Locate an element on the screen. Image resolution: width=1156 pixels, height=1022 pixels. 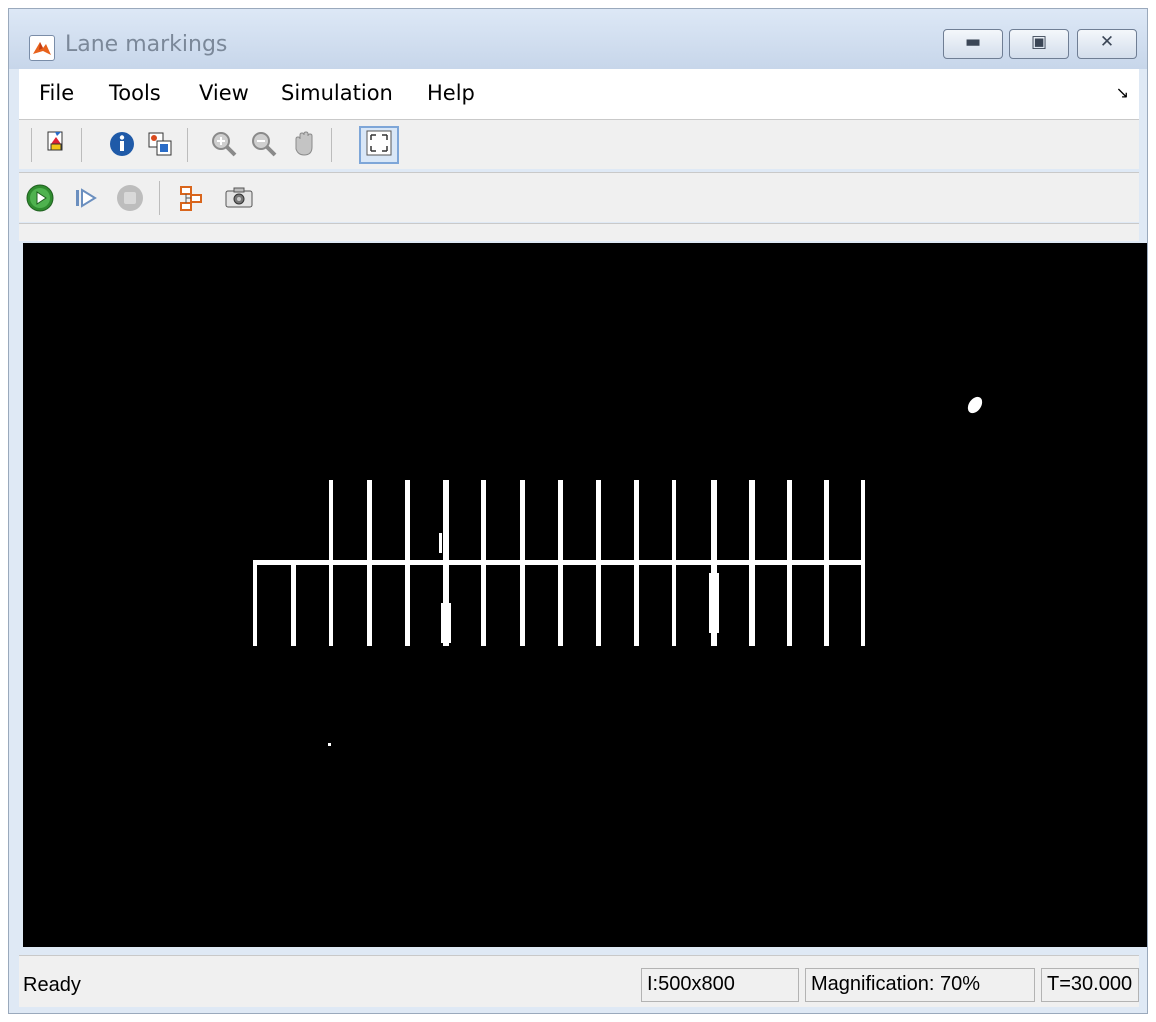
minimize-icon: ▬ is located at coordinates (973, 42).